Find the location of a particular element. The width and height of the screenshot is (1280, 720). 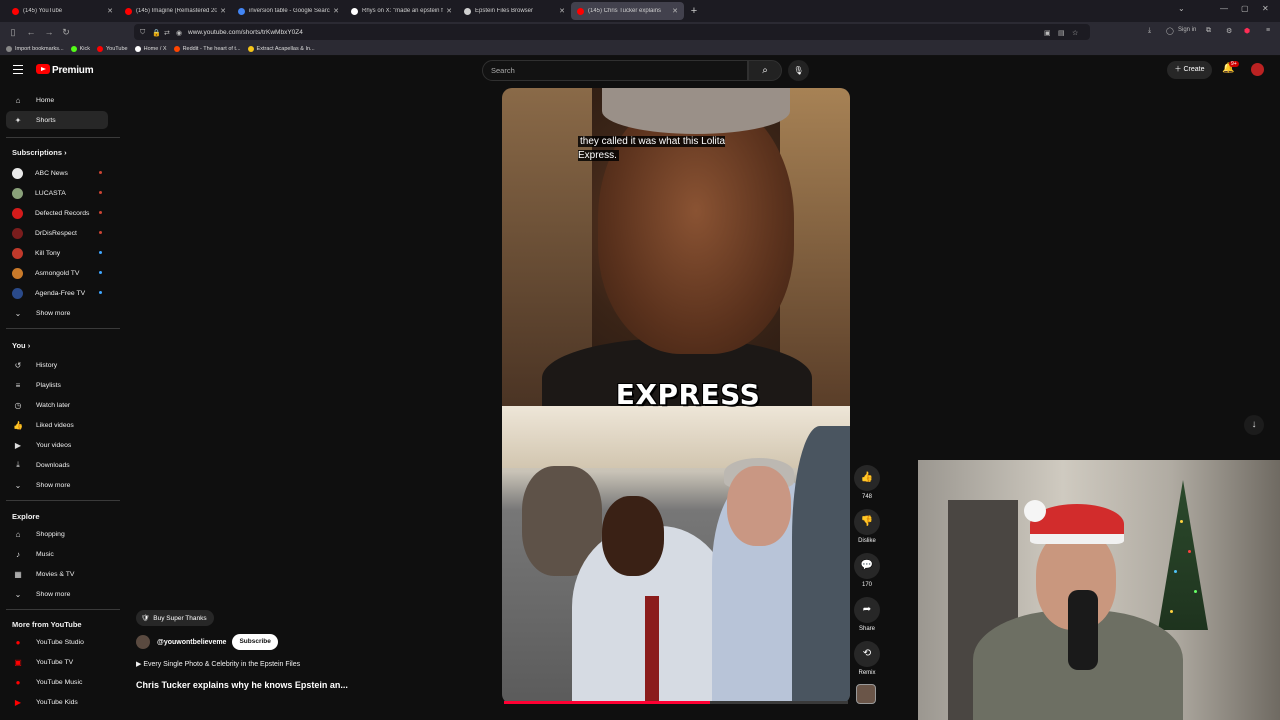

sidebar-item-youtube-music: ● YouTube Music is located at coordinates (57, 682).